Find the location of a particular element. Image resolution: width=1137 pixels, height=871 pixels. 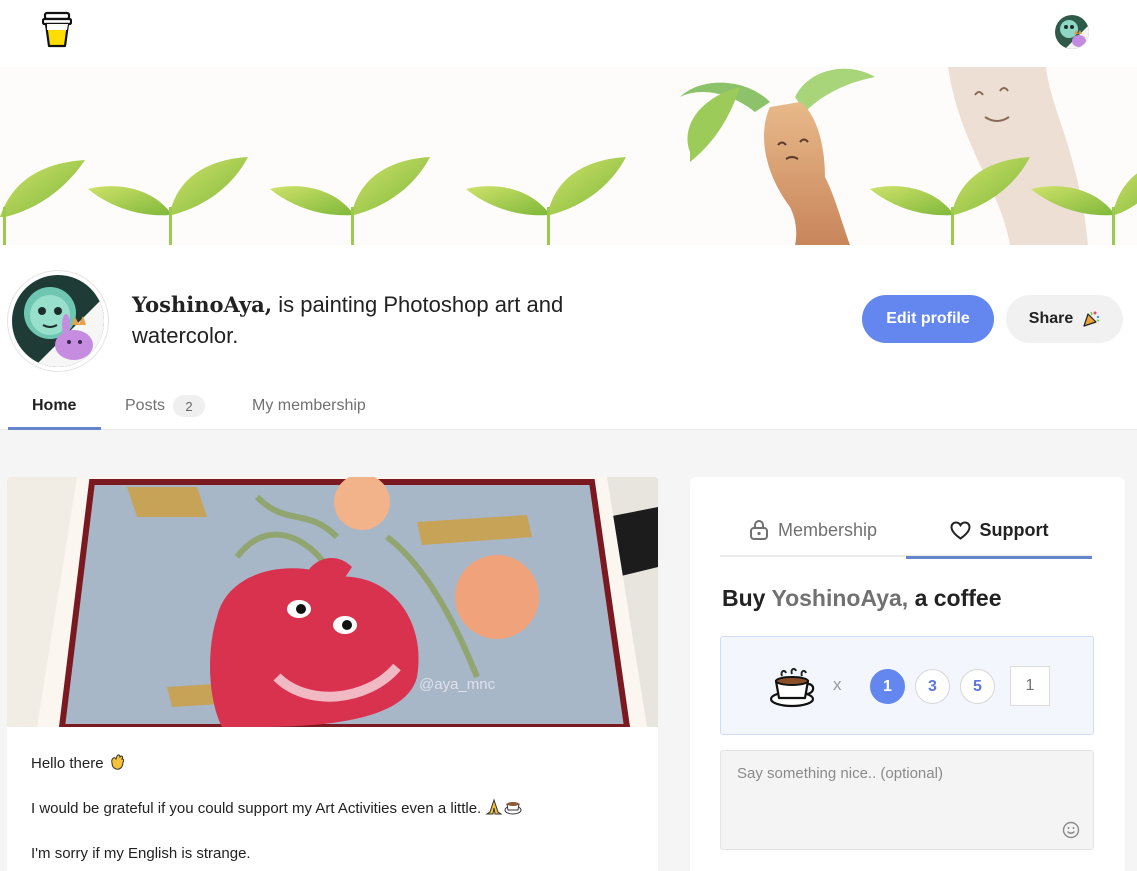

buy-coffee-title: Buy YoshinoAya, a coffee is located at coordinates (862, 598).